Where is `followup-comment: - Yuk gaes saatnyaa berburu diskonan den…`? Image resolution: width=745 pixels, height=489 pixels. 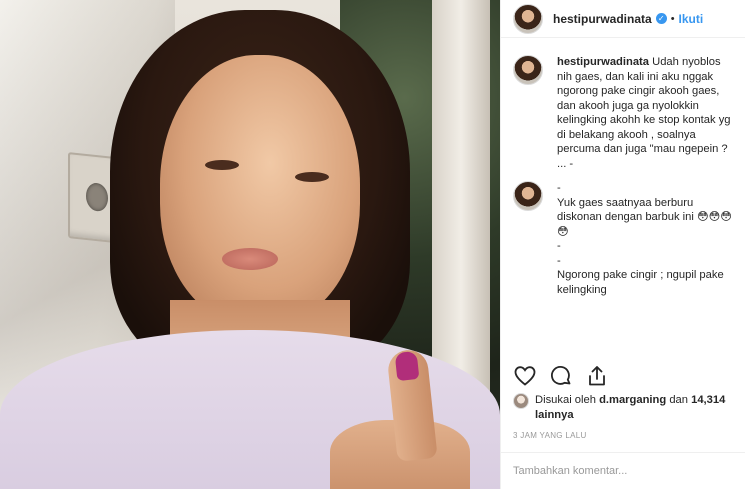
followup-comment: - Yuk gaes saatnyaa berburu diskonan den… is located at coordinates (623, 239).